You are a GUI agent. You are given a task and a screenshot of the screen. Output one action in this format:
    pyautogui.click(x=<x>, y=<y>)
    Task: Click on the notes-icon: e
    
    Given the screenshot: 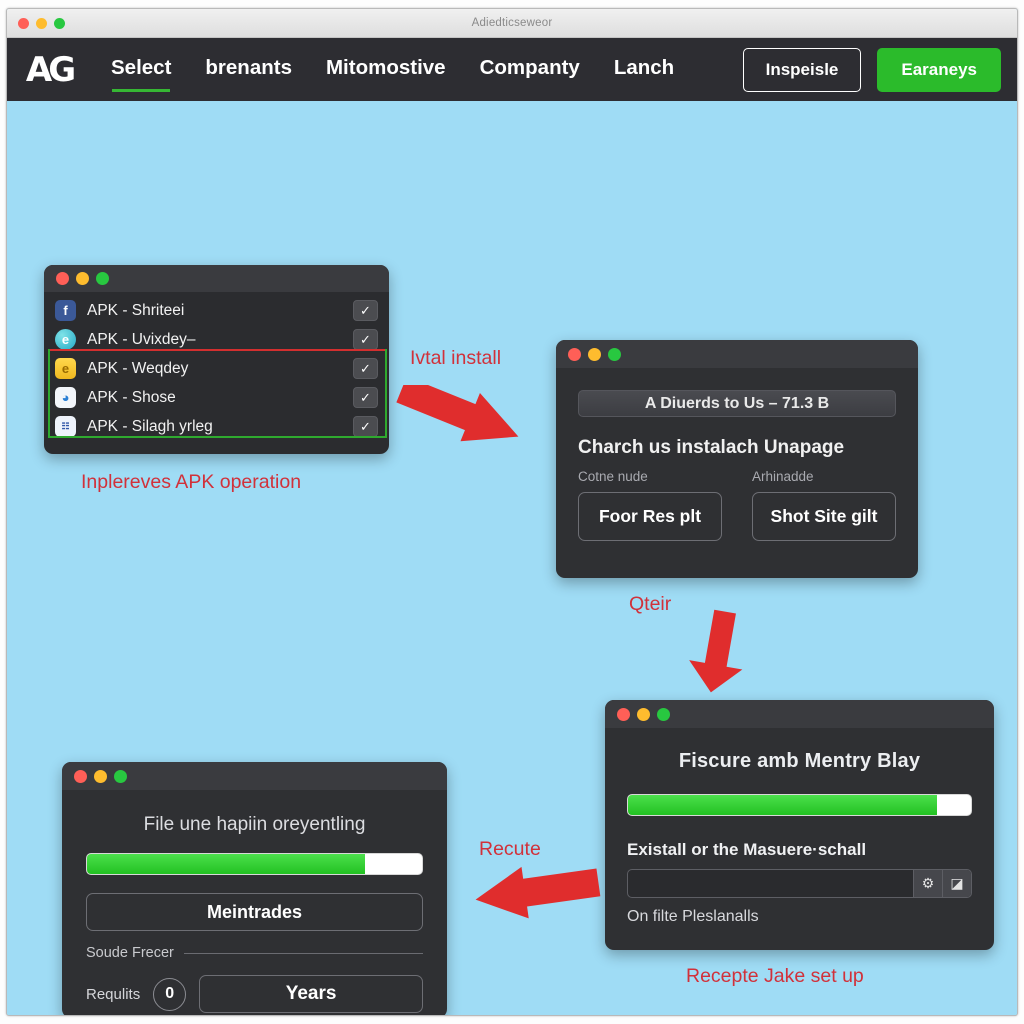 What is the action you would take?
    pyautogui.click(x=65, y=368)
    